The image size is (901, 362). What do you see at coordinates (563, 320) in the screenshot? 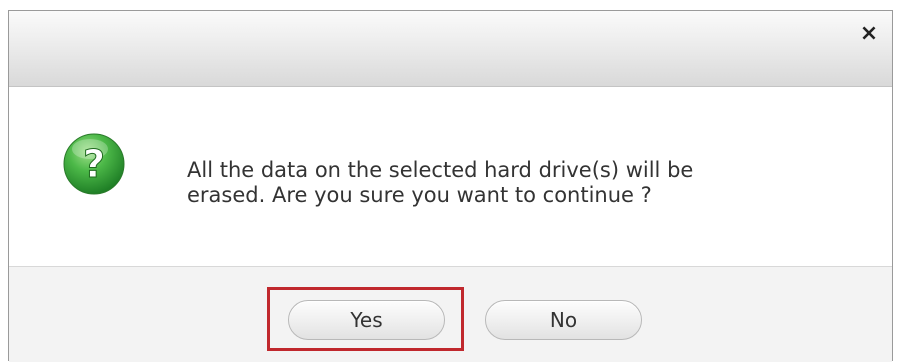
I see `no-button: No` at bounding box center [563, 320].